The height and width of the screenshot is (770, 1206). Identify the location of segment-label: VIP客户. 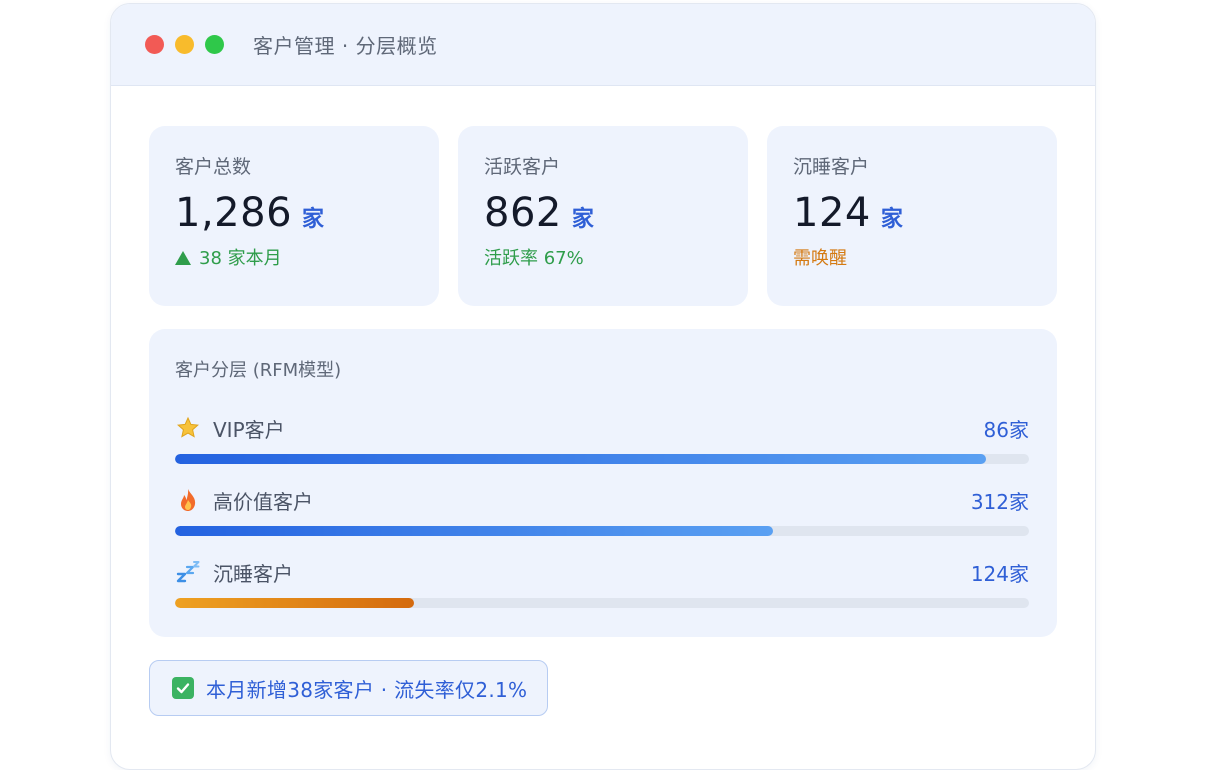
(249, 429).